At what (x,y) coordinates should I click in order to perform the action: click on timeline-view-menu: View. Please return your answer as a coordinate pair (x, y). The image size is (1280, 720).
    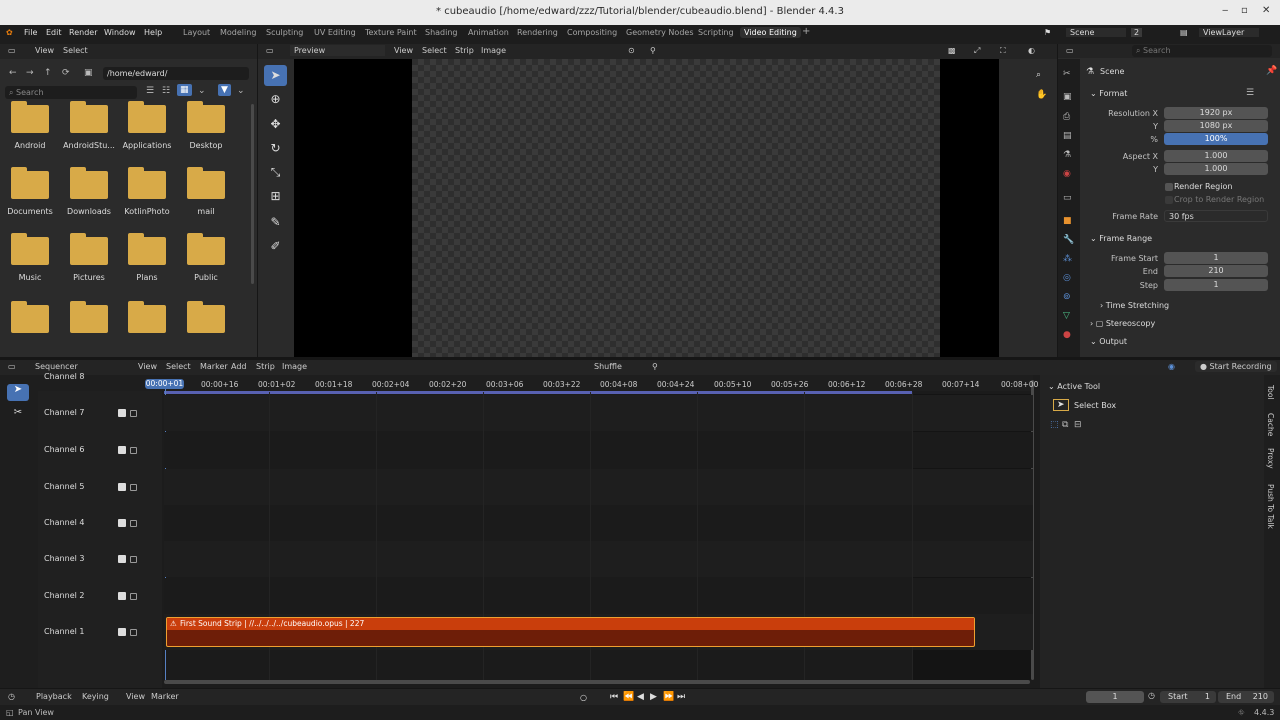
    Looking at the image, I should click on (135, 696).